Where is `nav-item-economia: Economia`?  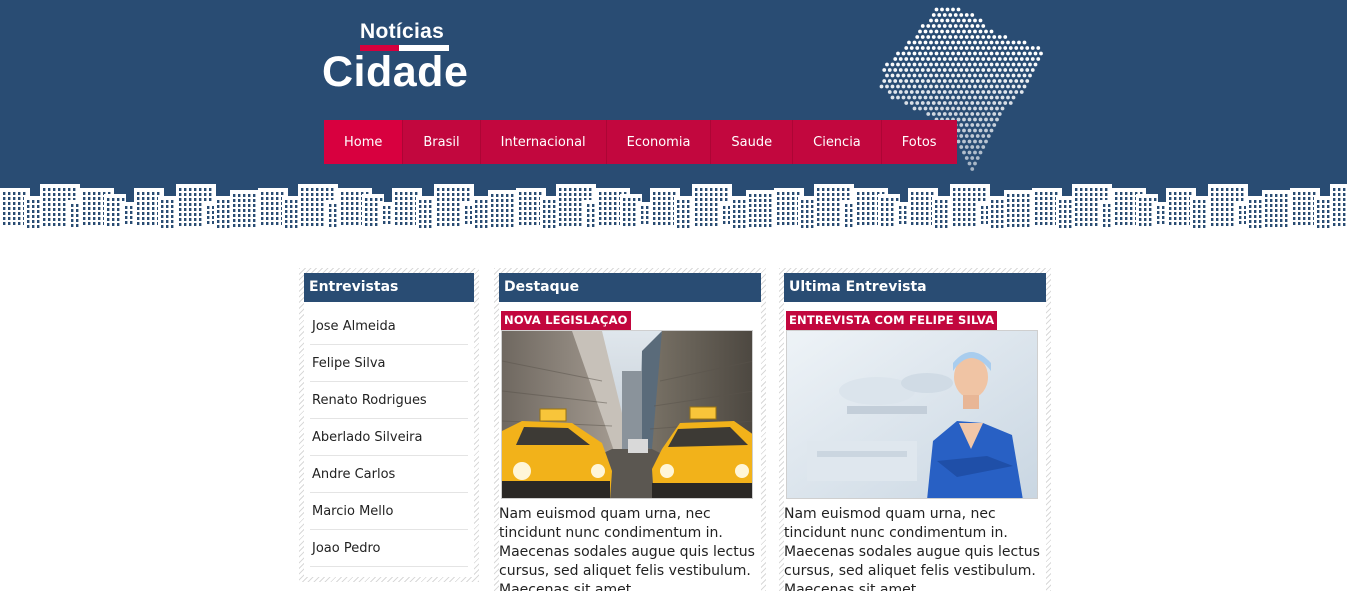 nav-item-economia: Economia is located at coordinates (659, 142).